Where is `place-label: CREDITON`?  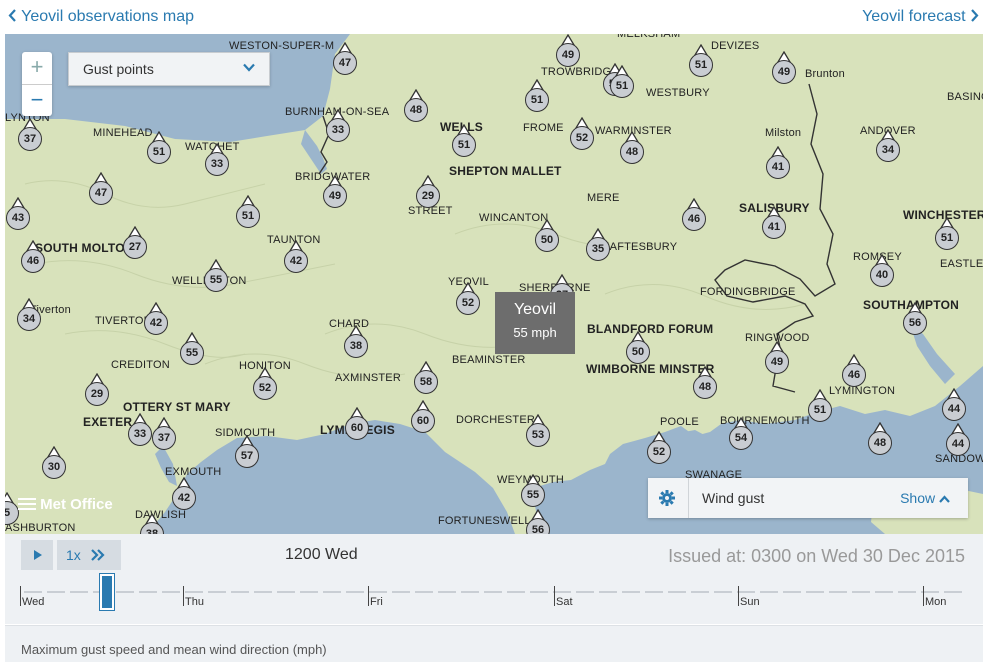 place-label: CREDITON is located at coordinates (140, 365).